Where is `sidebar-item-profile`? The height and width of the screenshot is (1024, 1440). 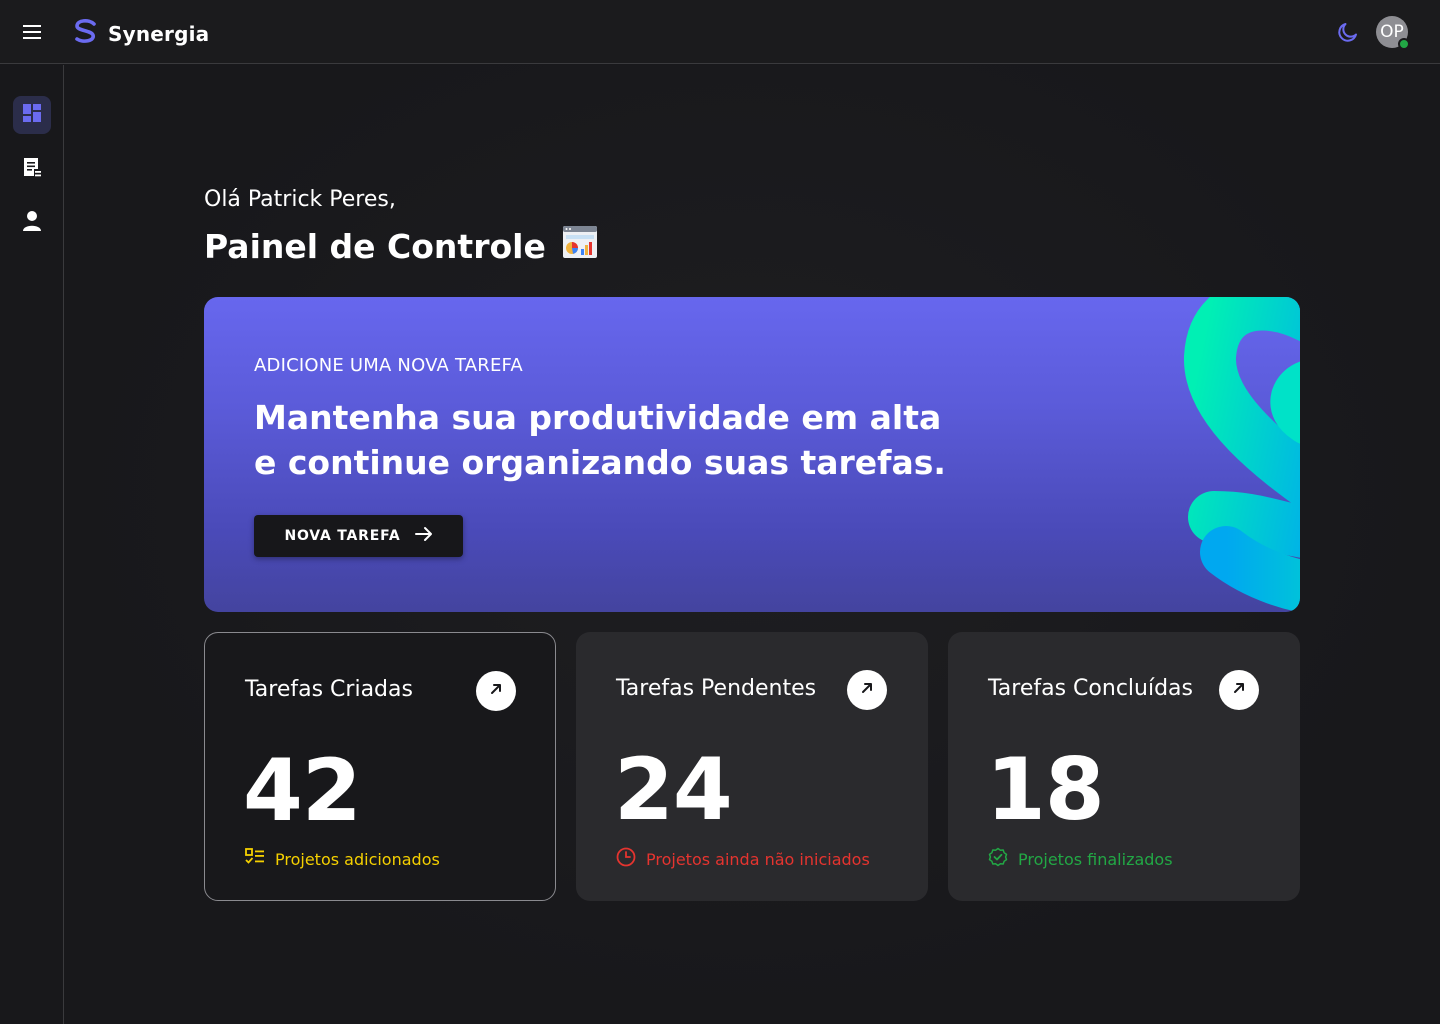
sidebar-item-profile is located at coordinates (32, 223).